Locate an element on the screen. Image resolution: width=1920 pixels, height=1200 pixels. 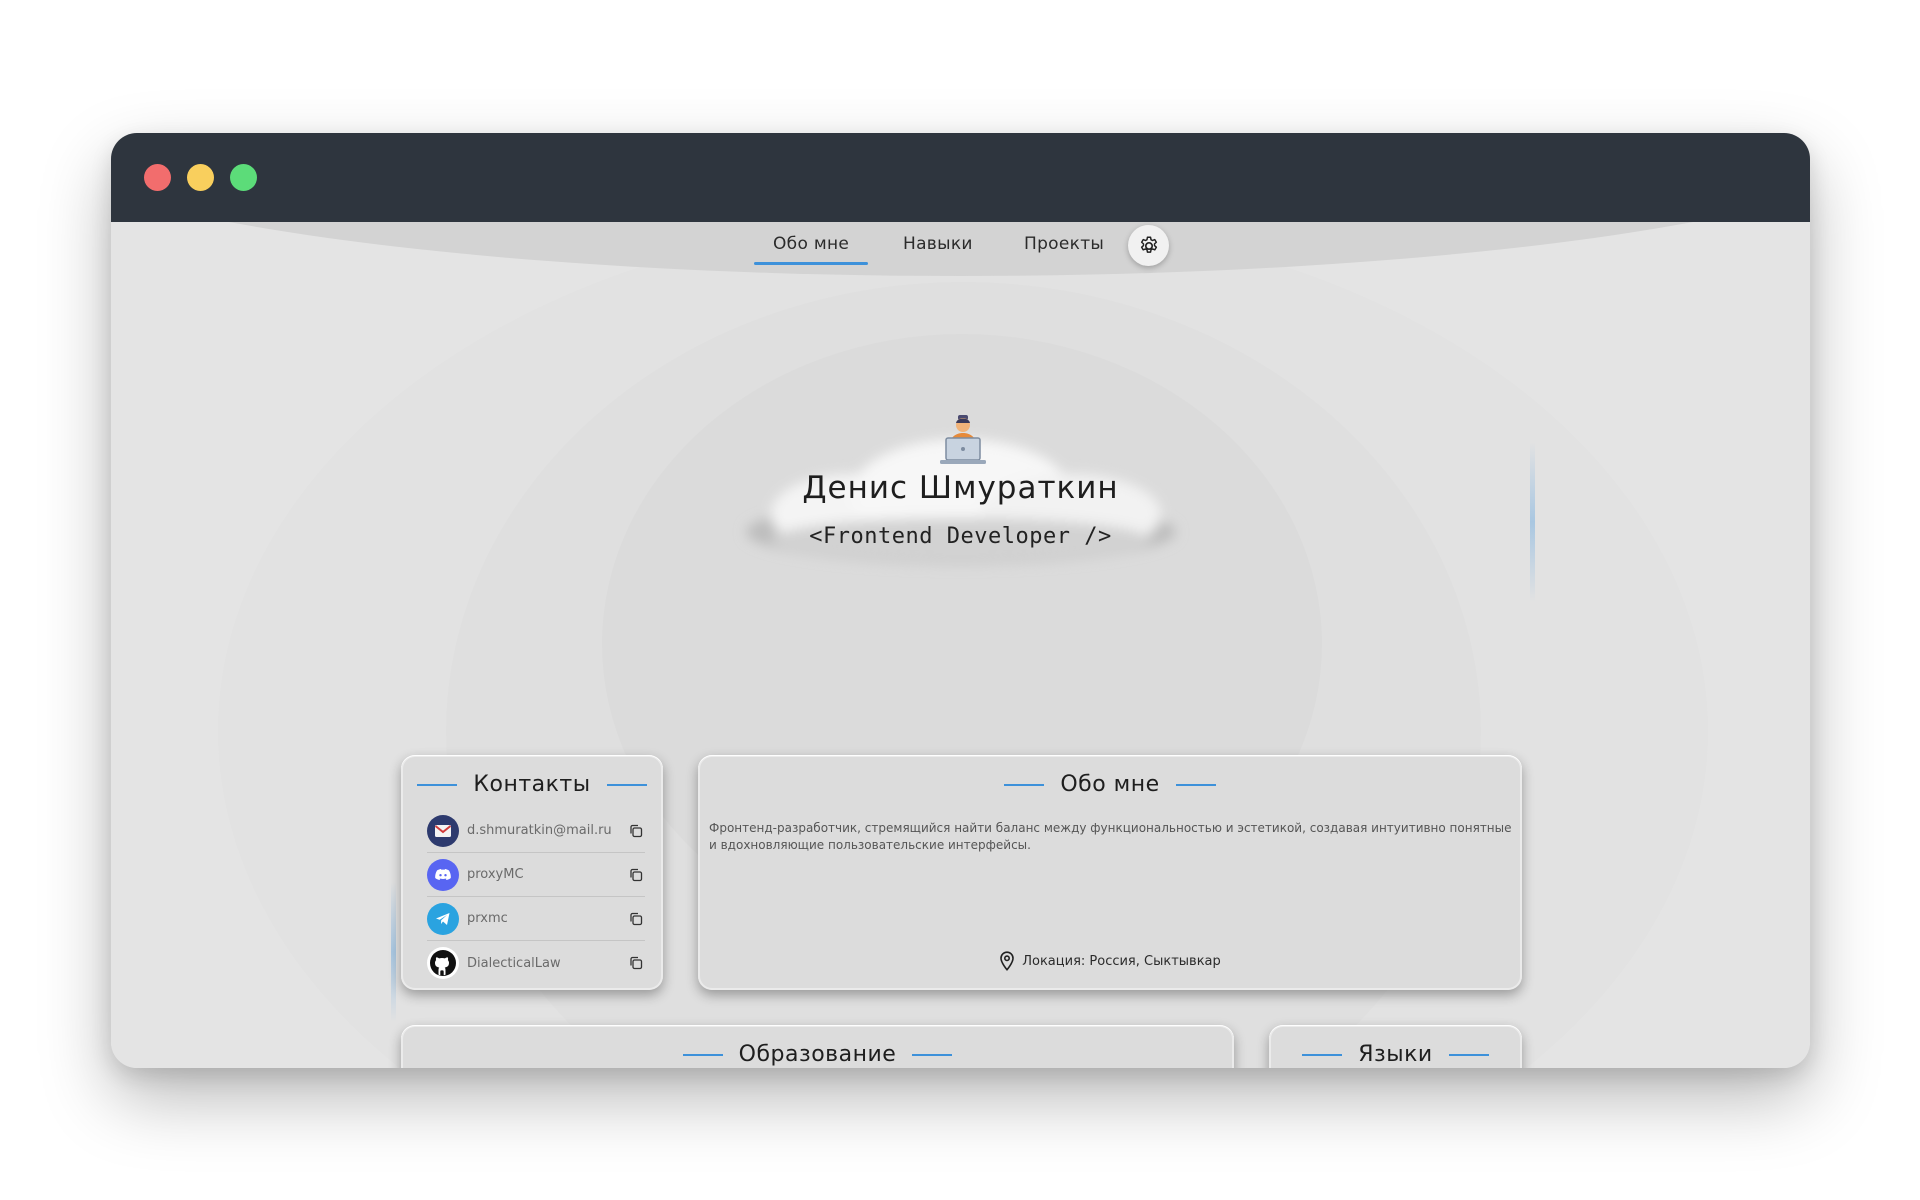
mail-icon is located at coordinates (443, 830).